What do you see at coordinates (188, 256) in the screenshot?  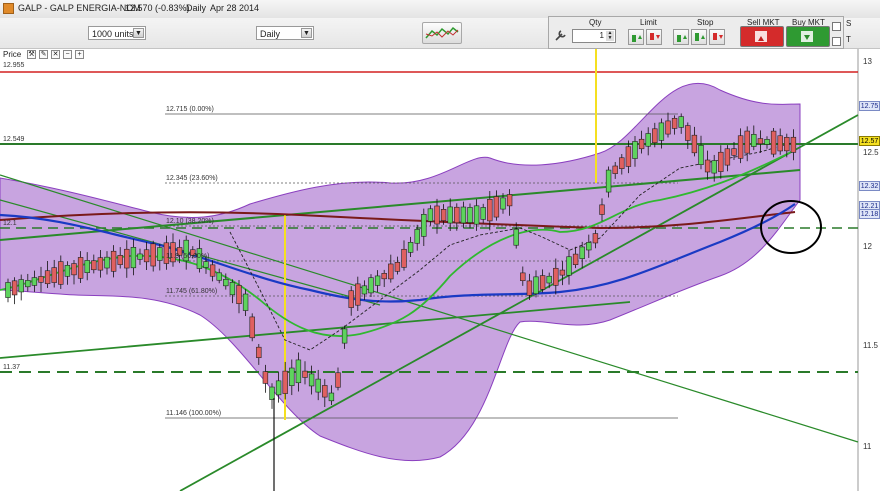 I see `fib-label: 11.9 (50.00%)` at bounding box center [188, 256].